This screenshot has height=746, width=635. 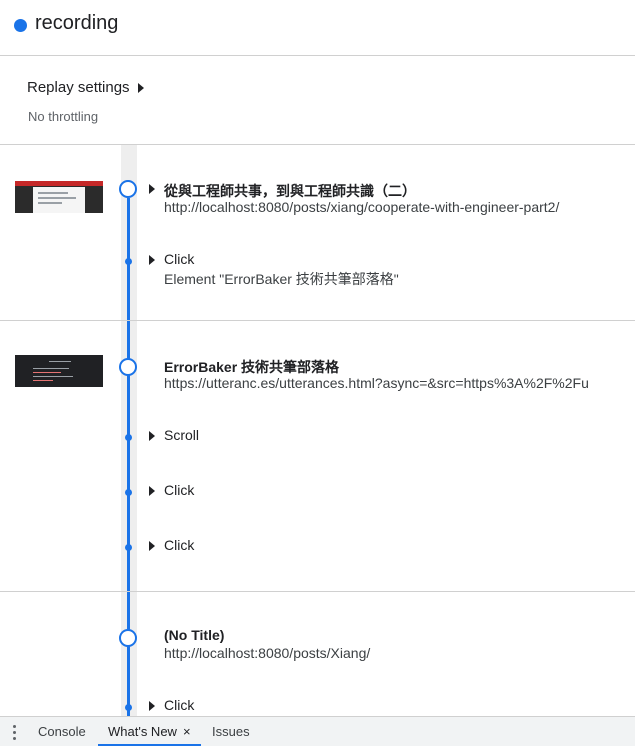 I want to click on throttling-value: No throttling, so click(x=63, y=116).